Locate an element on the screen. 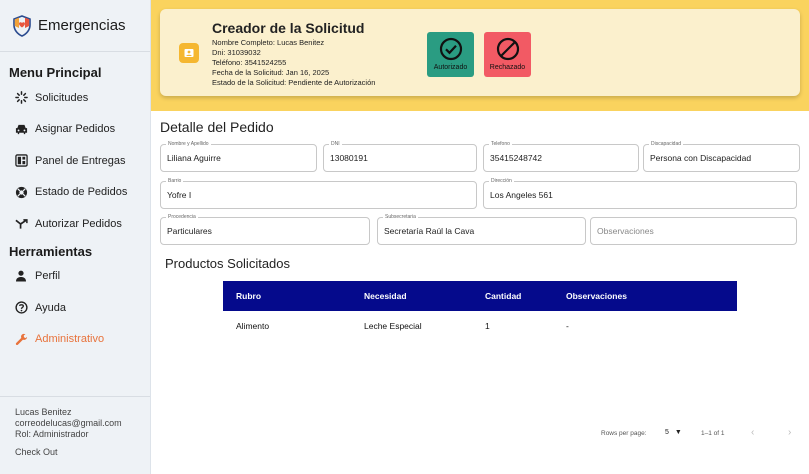 The image size is (809, 474). approve-button: Autorizado is located at coordinates (450, 54).